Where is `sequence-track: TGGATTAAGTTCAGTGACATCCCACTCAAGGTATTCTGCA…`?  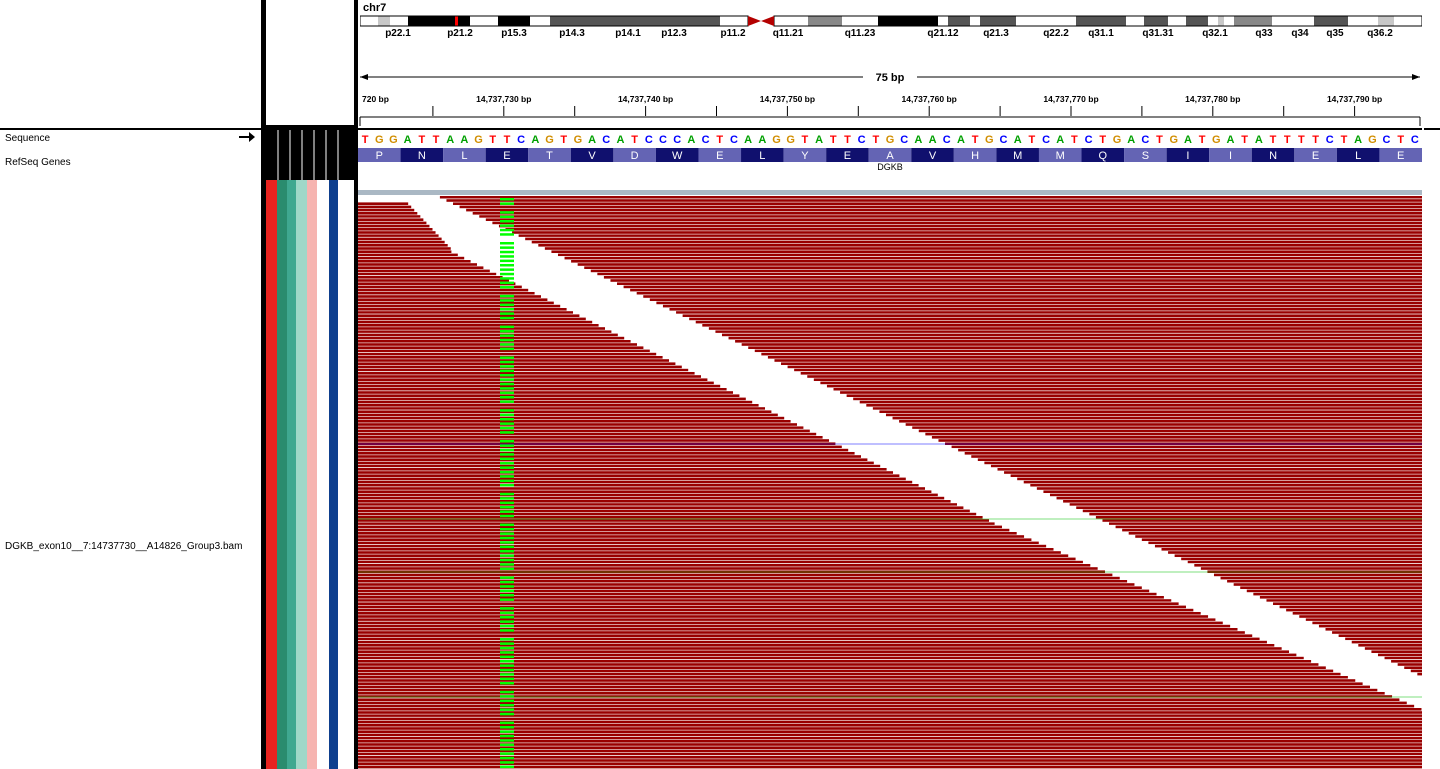
sequence-track: TGGATTAAGTTCAGTGACATCCCACTCAAGGTATTCTGCA… is located at coordinates (890, 160).